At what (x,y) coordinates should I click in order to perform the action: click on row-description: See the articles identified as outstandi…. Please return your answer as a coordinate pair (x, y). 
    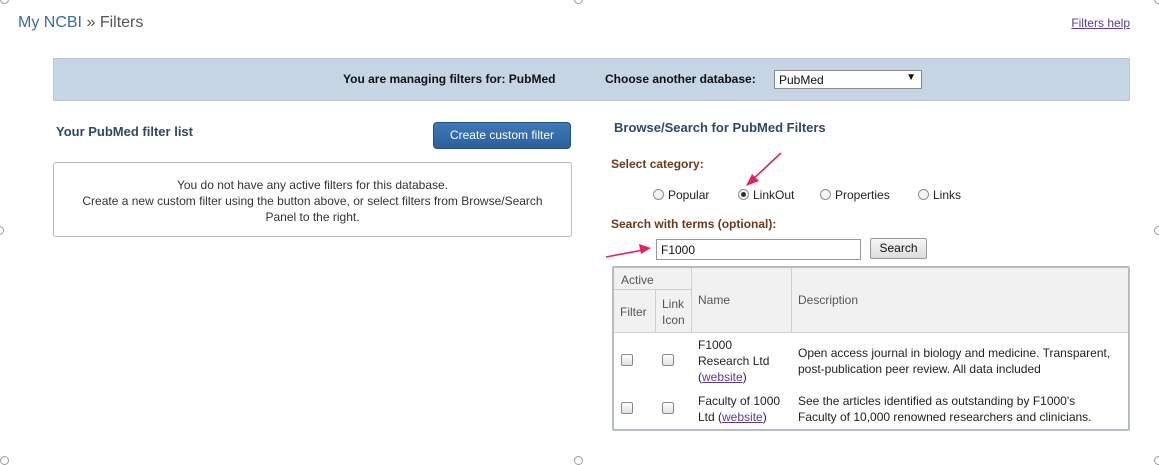
    Looking at the image, I should click on (963, 409).